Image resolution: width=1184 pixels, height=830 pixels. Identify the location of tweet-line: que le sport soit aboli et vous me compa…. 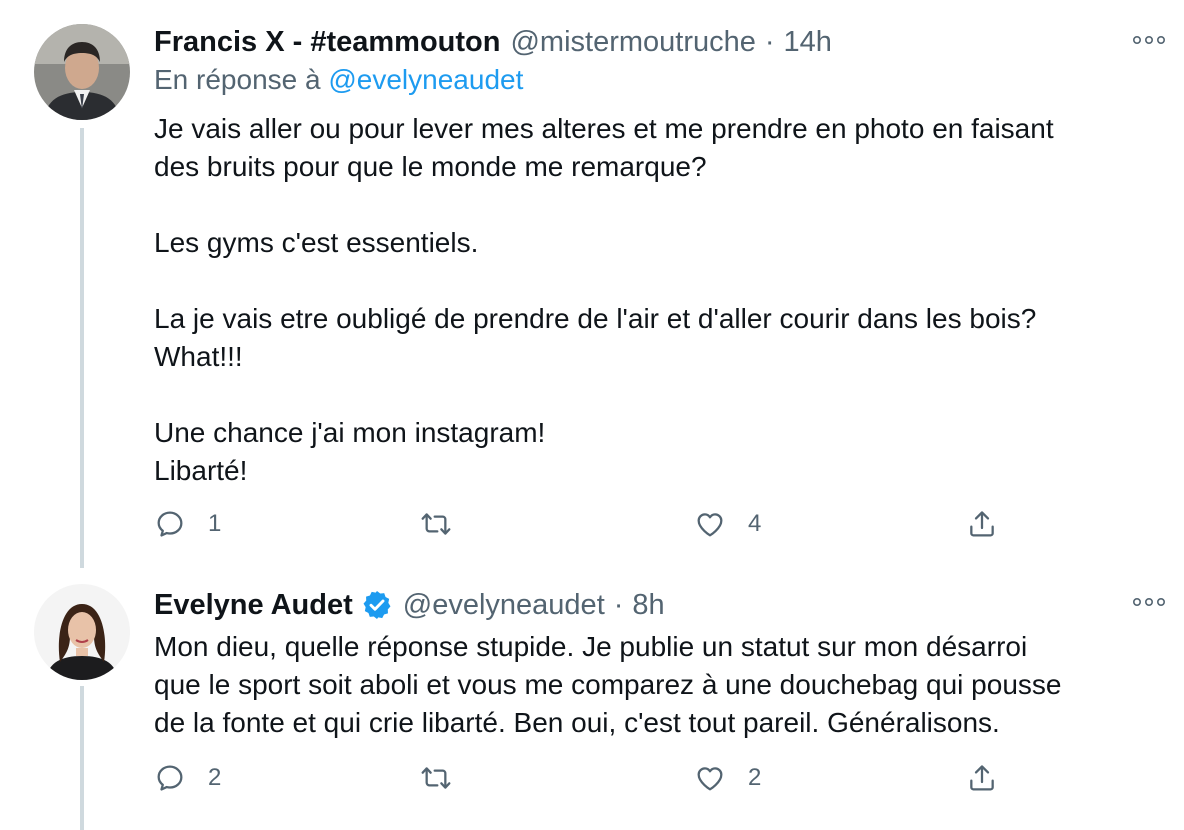
(608, 684).